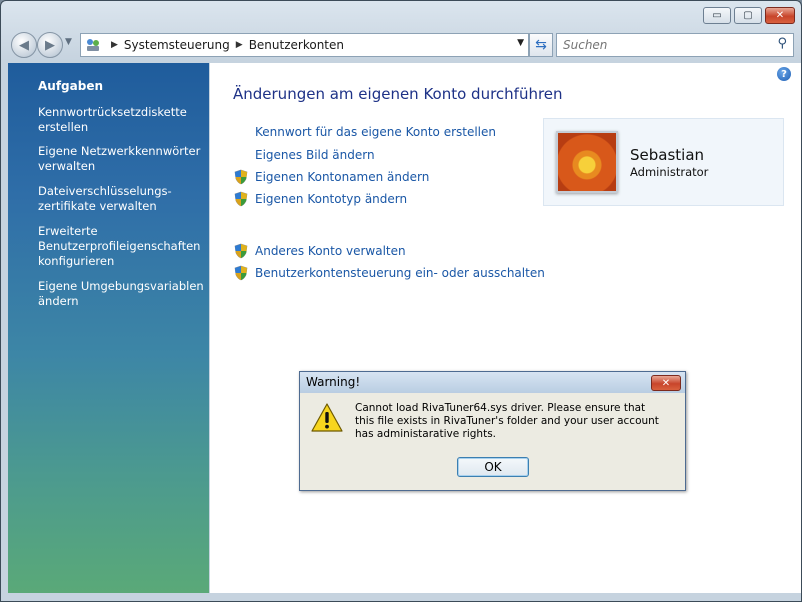 The width and height of the screenshot is (802, 602). What do you see at coordinates (669, 172) in the screenshot?
I see `user-role: Administrator` at bounding box center [669, 172].